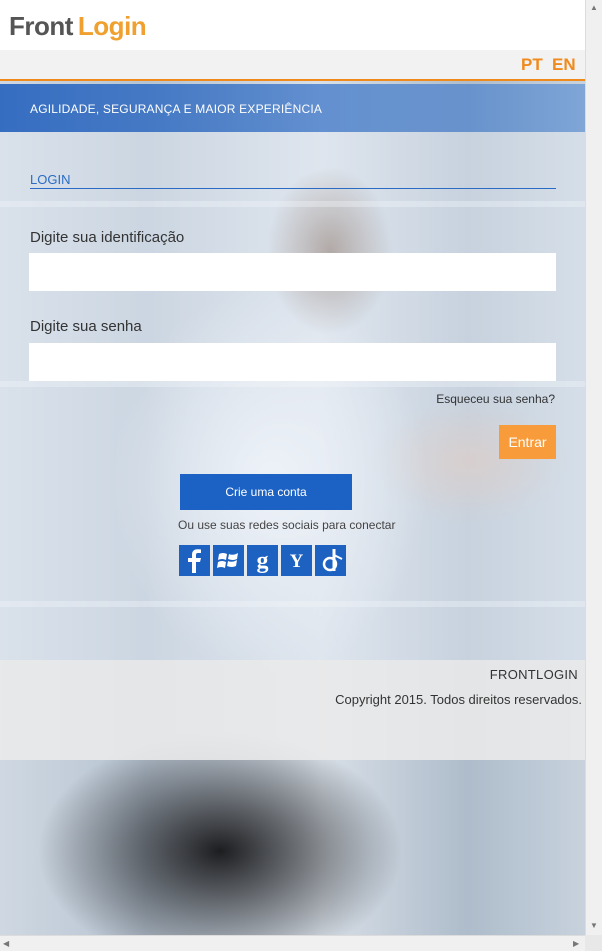  I want to click on scroll-up-icon: ▲, so click(594, 7).